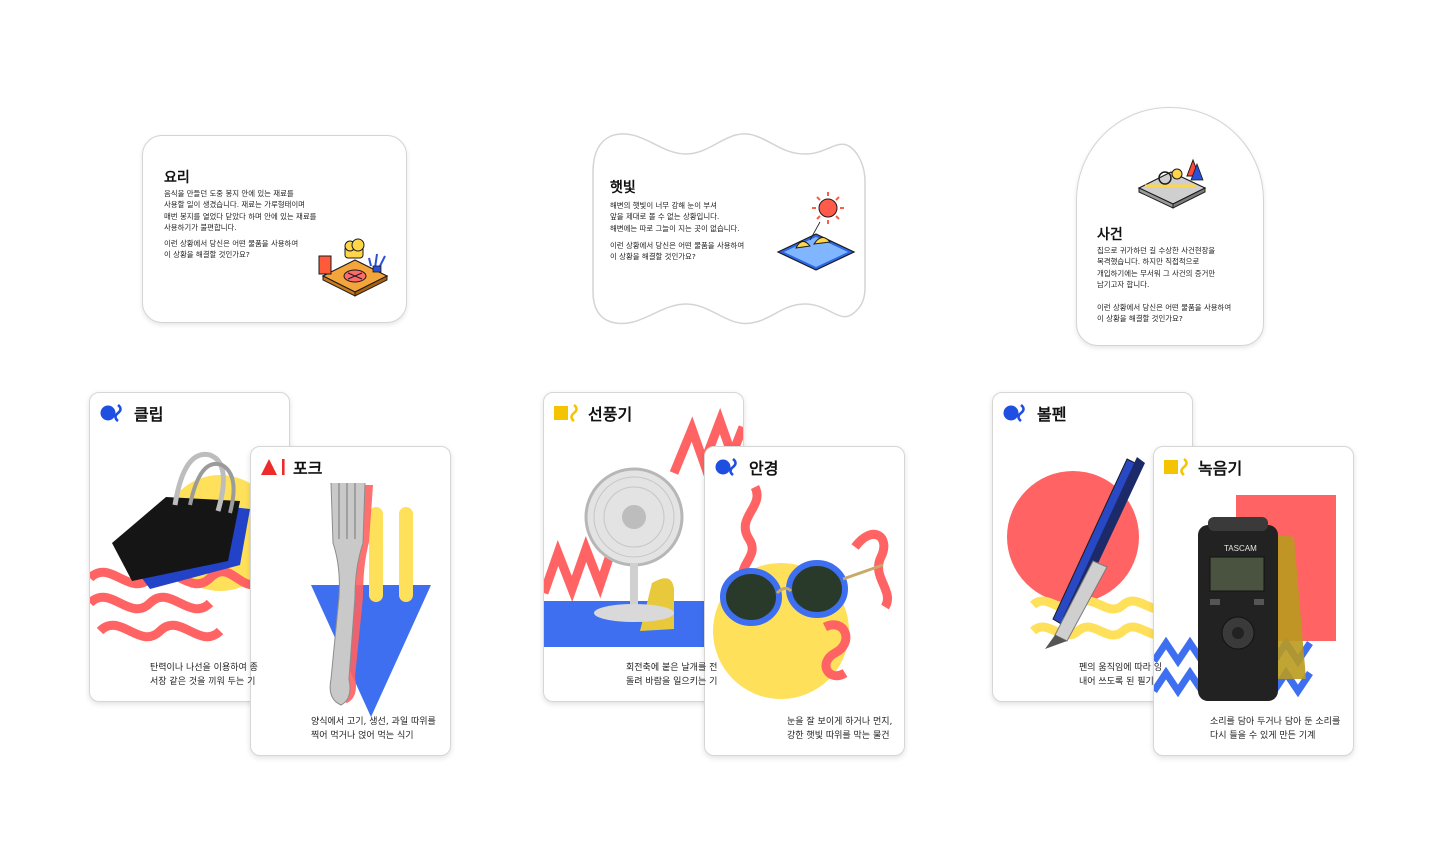 Image resolution: width=1440 pixels, height=850 pixels. I want to click on recorder-artwork: TASCAM, so click(1245, 598).